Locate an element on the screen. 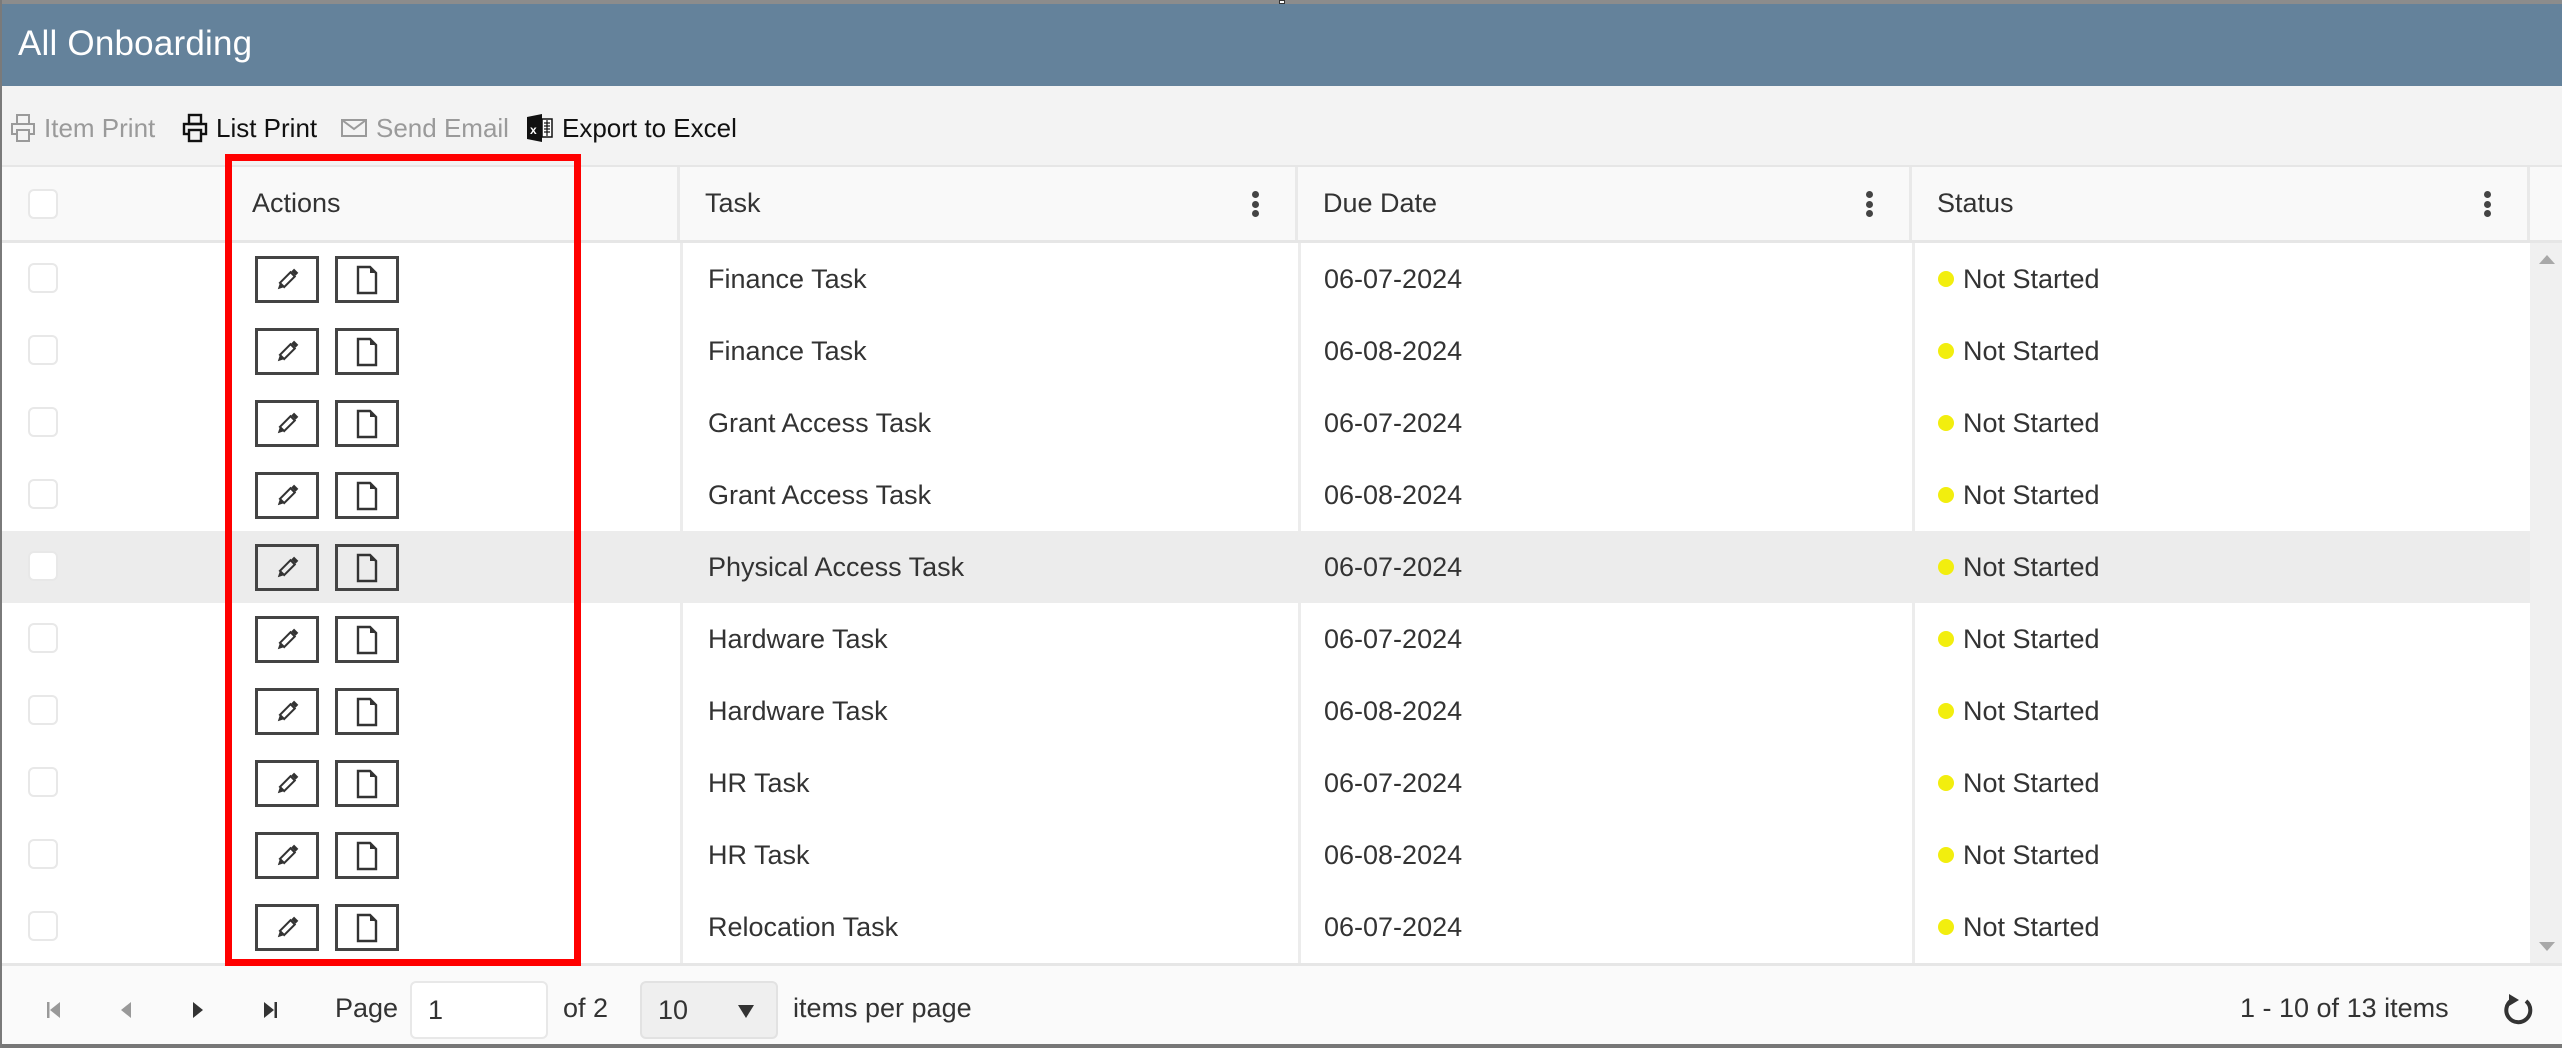 The width and height of the screenshot is (2562, 1048). previous-page-button is located at coordinates (126, 1010).